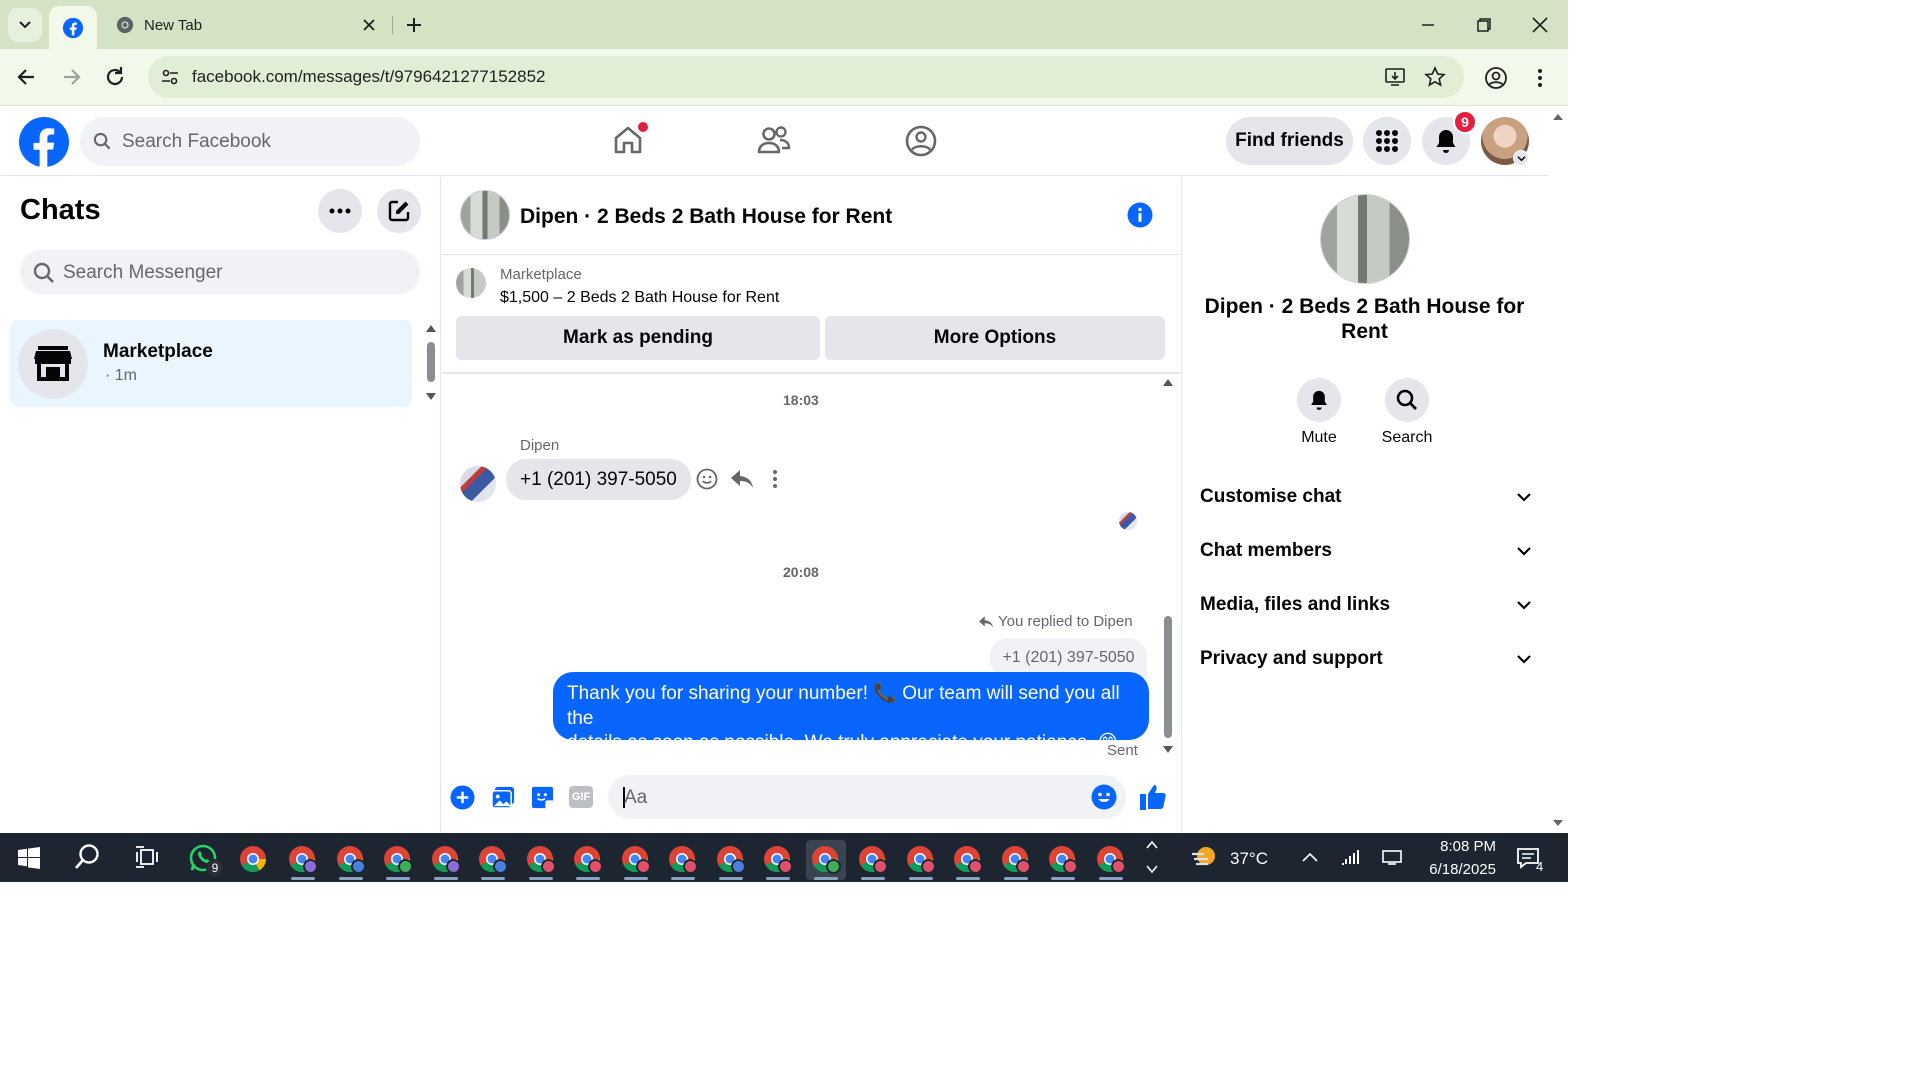 This screenshot has height=1080, width=1920. I want to click on chrome-icon, so click(253, 859).